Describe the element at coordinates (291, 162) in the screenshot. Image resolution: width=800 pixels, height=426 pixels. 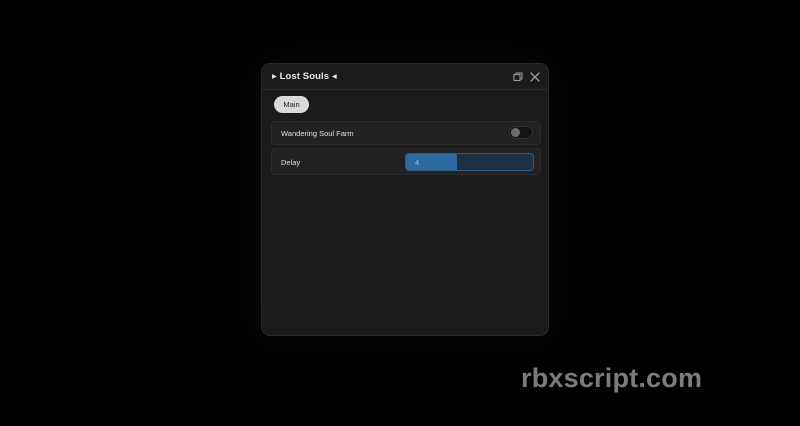
I see `delay-label: Delay` at that location.